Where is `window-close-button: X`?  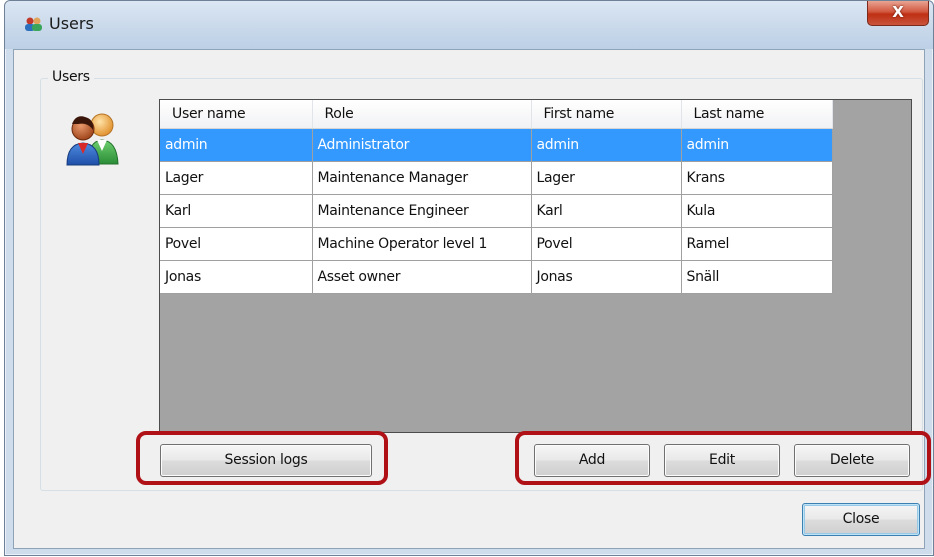 window-close-button: X is located at coordinates (898, 13).